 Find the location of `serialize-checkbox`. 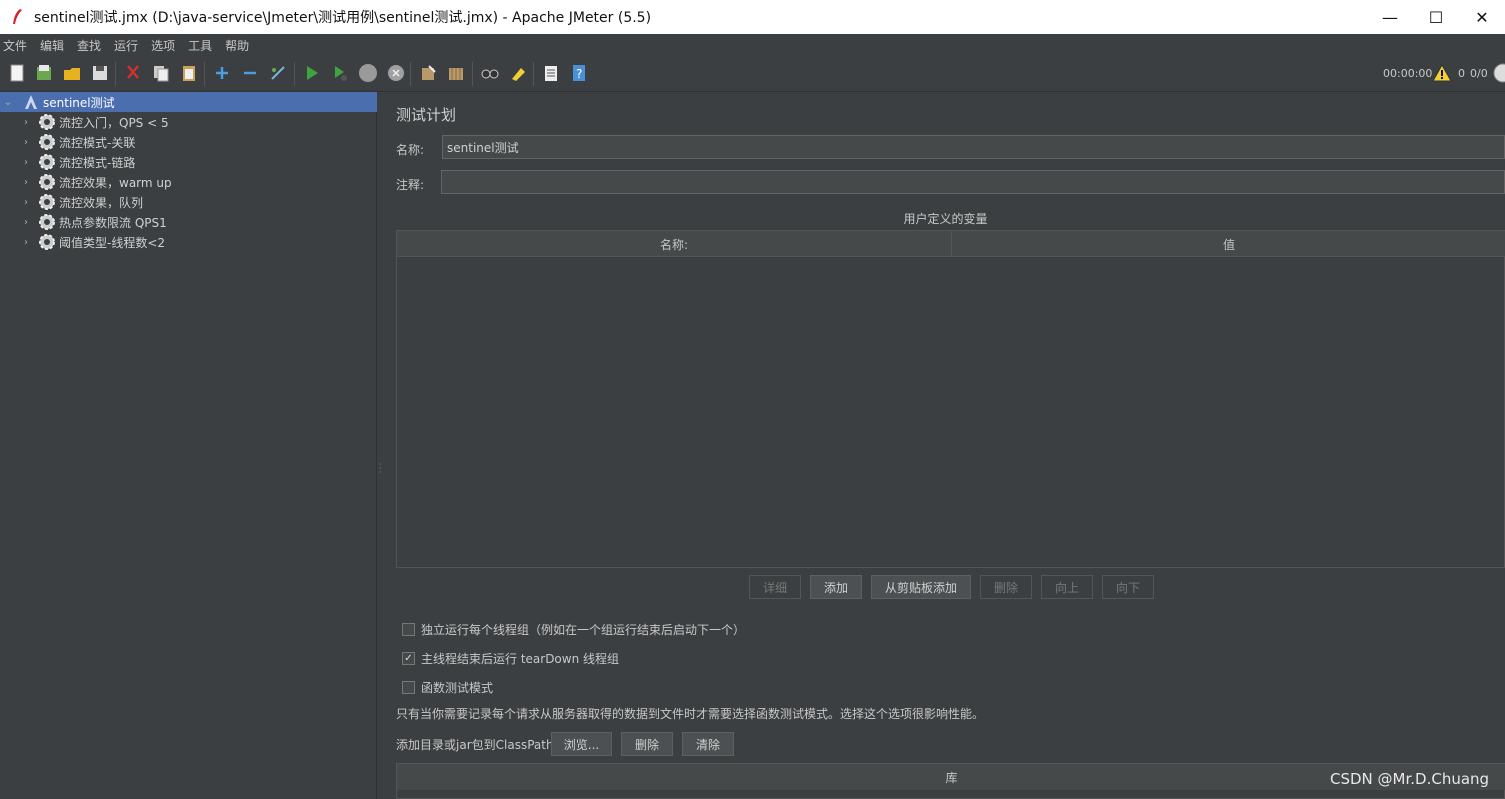

serialize-checkbox is located at coordinates (408, 629).